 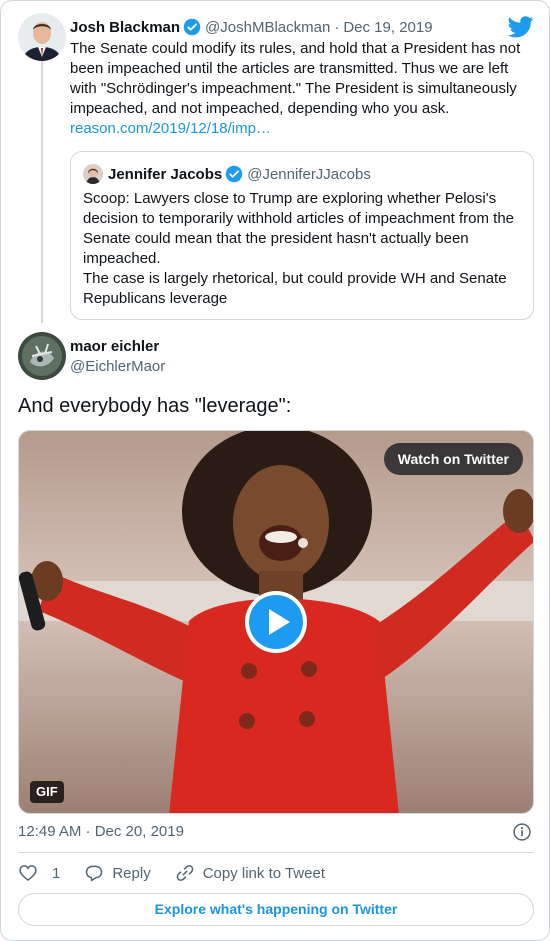 What do you see at coordinates (117, 347) in the screenshot?
I see `author-name: maor eichler` at bounding box center [117, 347].